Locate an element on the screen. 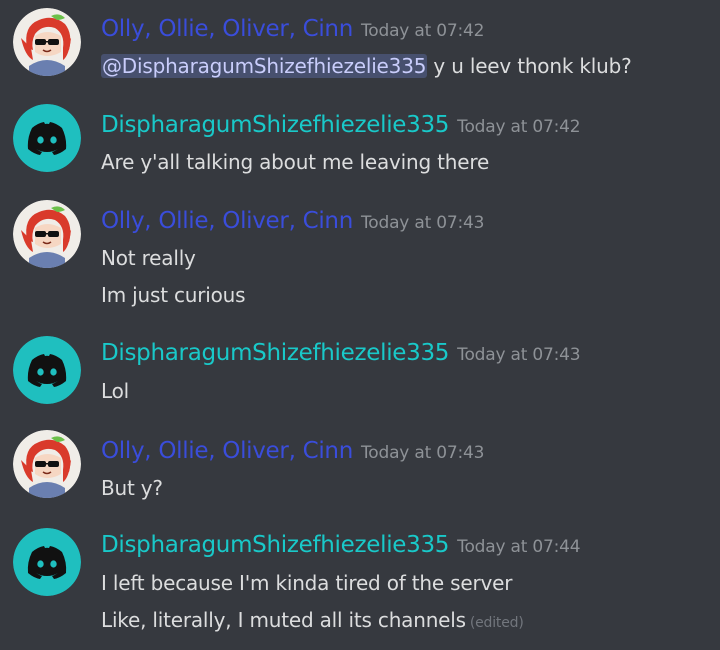 The width and height of the screenshot is (720, 650). edited-label: (edited) is located at coordinates (496, 623).